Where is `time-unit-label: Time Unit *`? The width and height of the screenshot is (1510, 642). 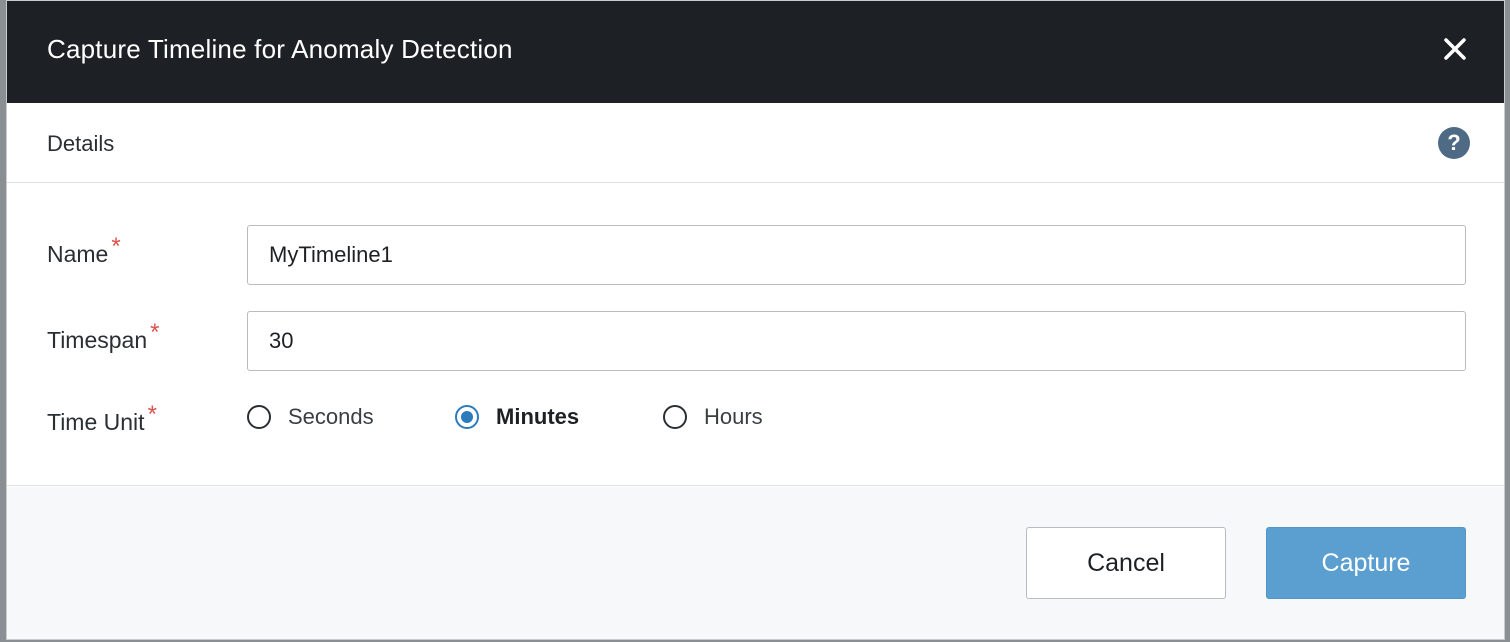
time-unit-label: Time Unit * is located at coordinates (147, 419).